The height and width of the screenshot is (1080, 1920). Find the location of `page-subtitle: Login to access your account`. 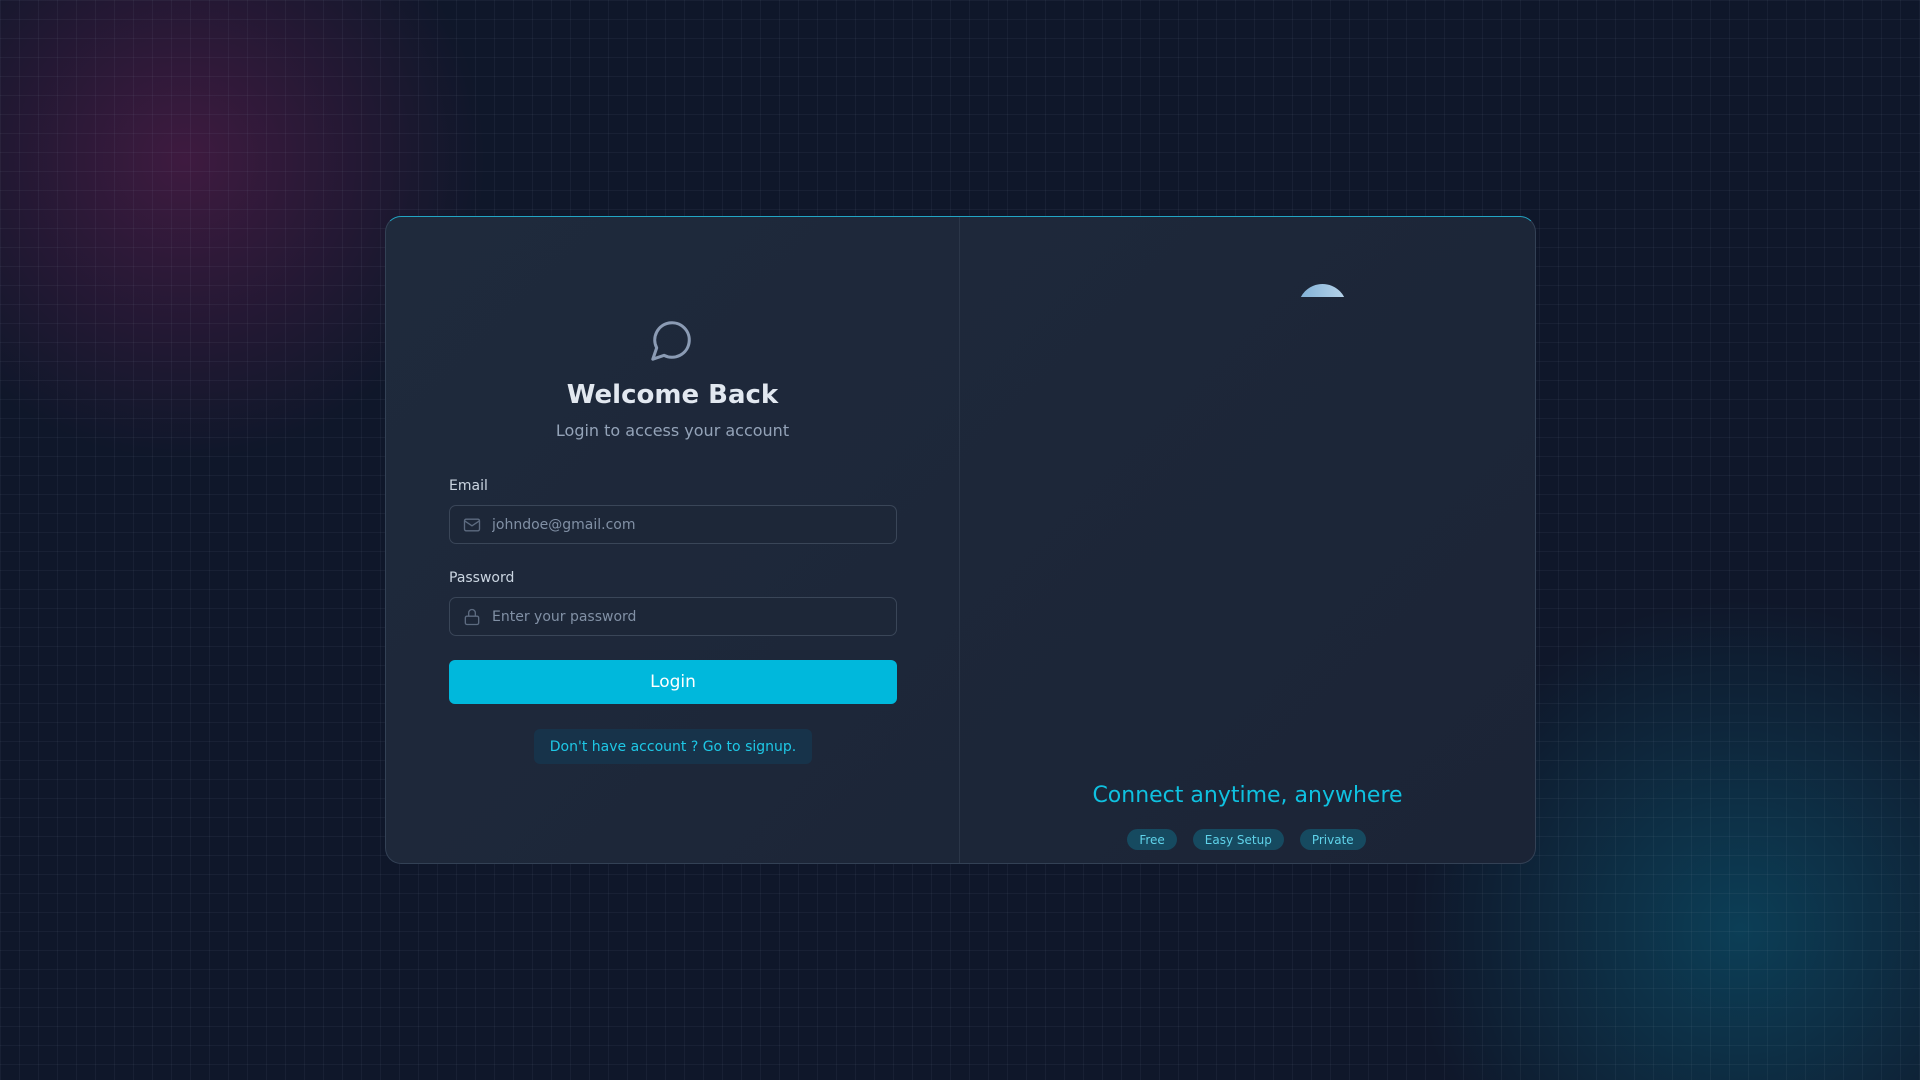

page-subtitle: Login to access your account is located at coordinates (672, 430).